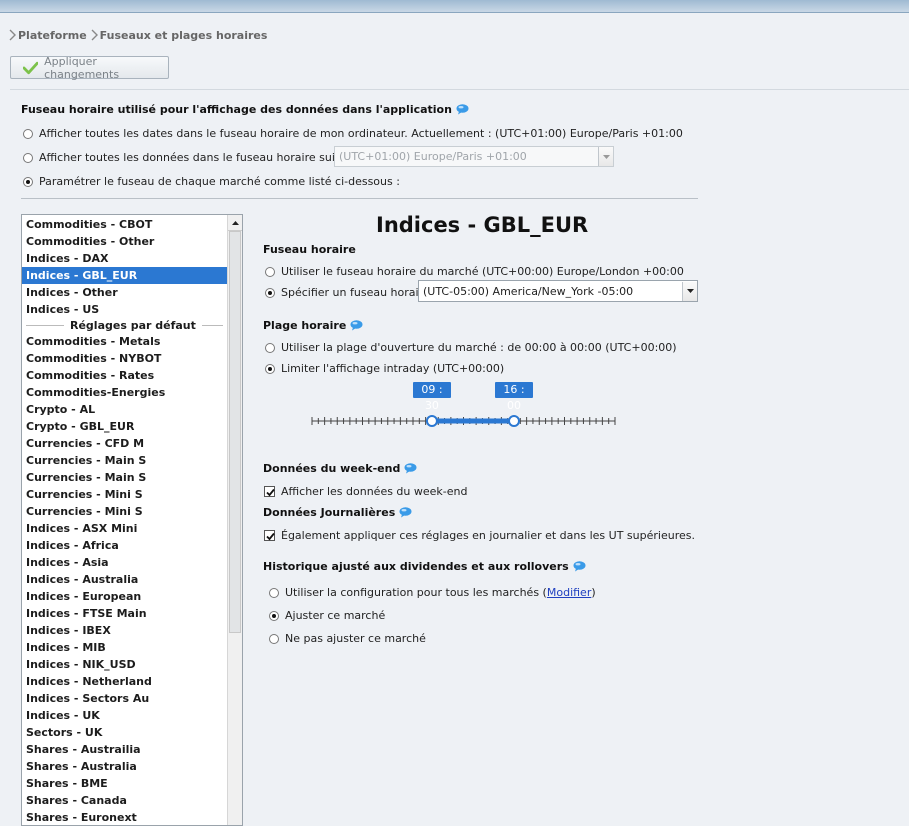 The height and width of the screenshot is (826, 909). I want to click on market-list-item: Indices - European, so click(124, 596).